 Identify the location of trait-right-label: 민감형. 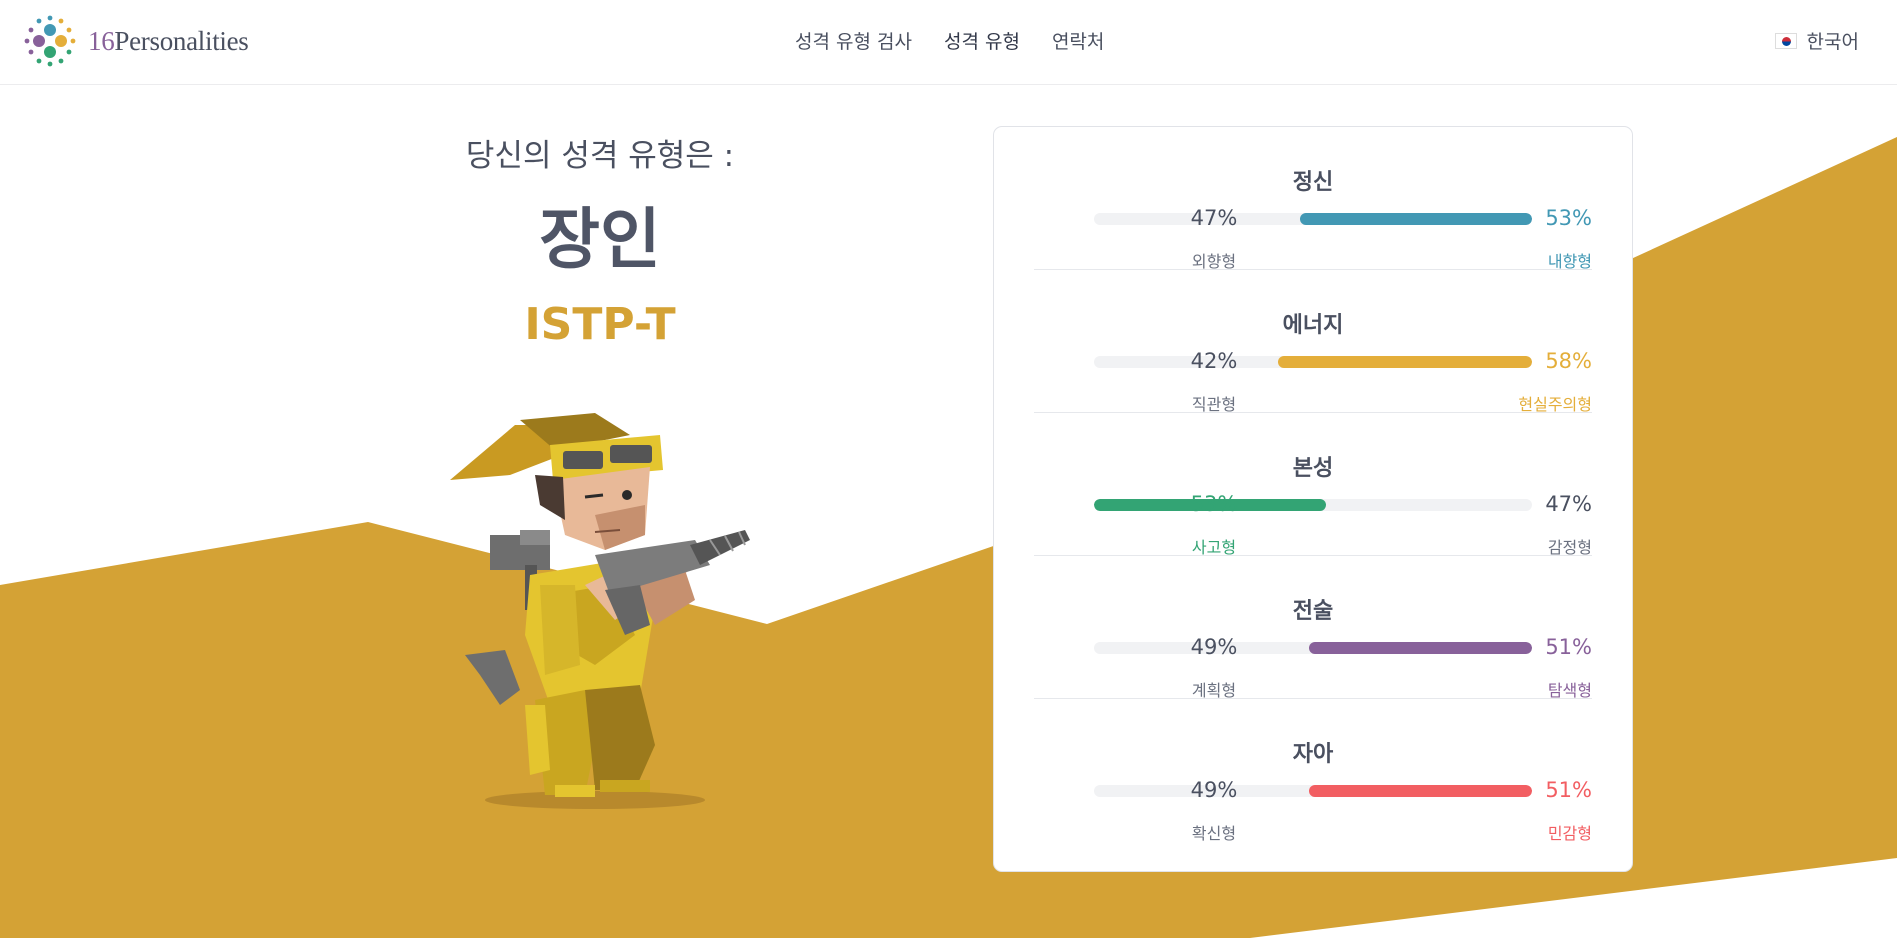
(1569, 833).